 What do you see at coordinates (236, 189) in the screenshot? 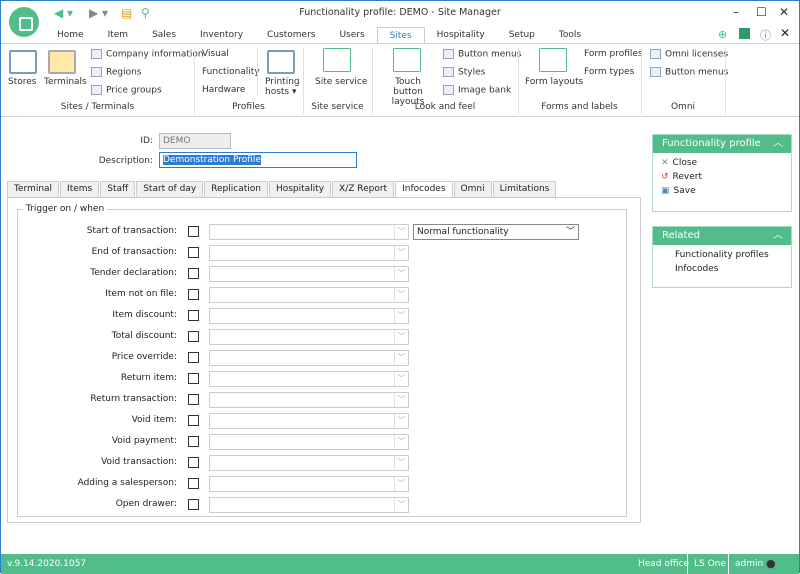
I see `tab-replication: Replication` at bounding box center [236, 189].